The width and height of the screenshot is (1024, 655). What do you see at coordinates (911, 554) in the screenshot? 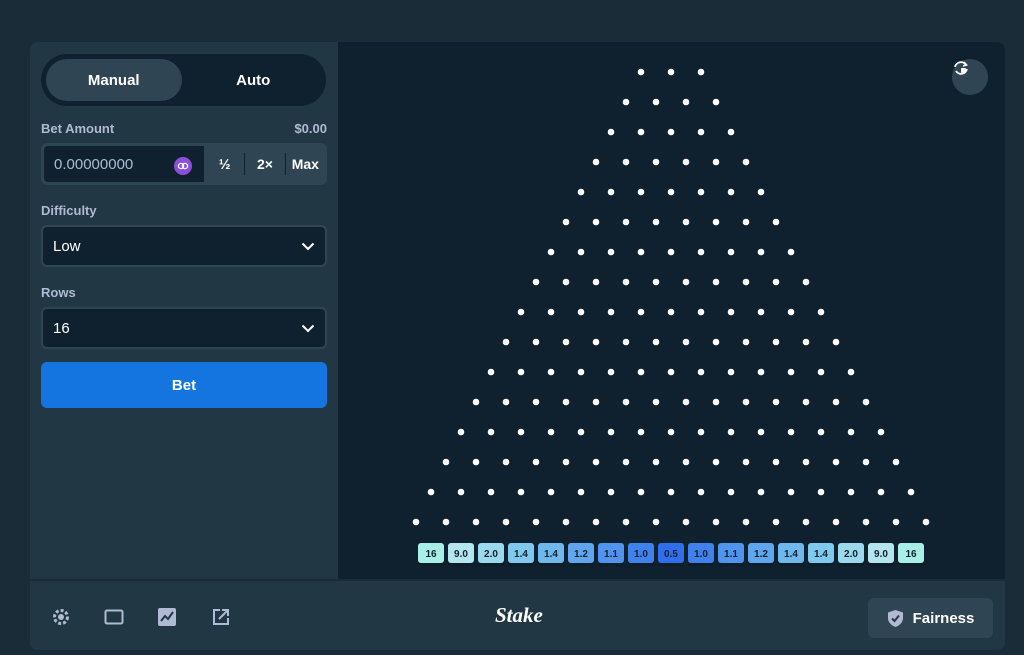
I see `multiplier-bucket: 16` at bounding box center [911, 554].